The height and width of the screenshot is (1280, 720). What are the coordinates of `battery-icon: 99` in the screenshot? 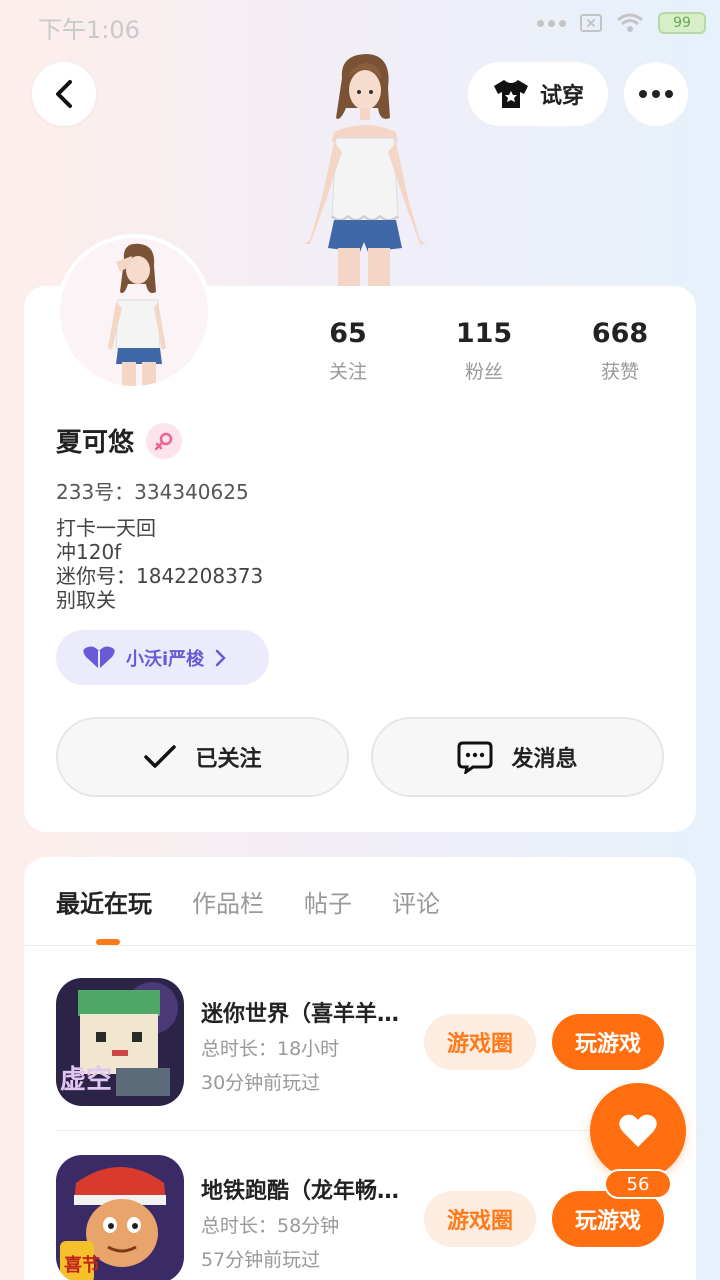 It's located at (682, 23).